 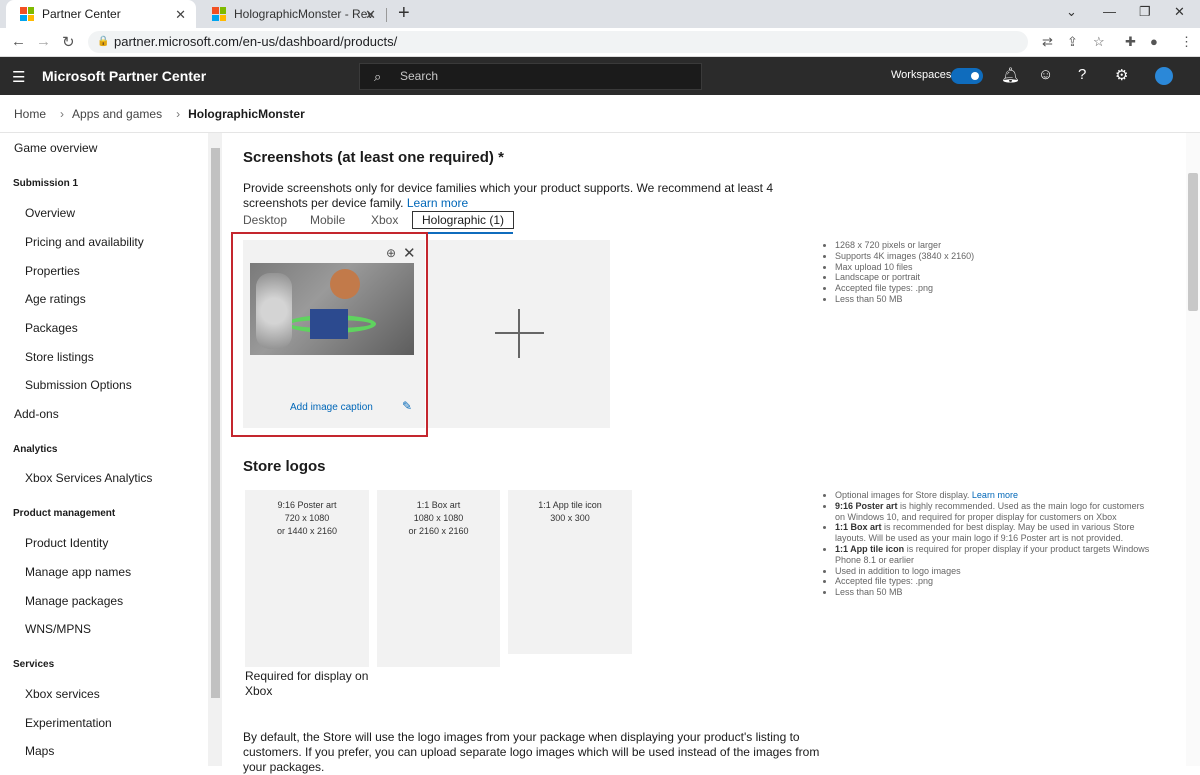 What do you see at coordinates (384, 220) in the screenshot?
I see `tab-xbox: Xbox` at bounding box center [384, 220].